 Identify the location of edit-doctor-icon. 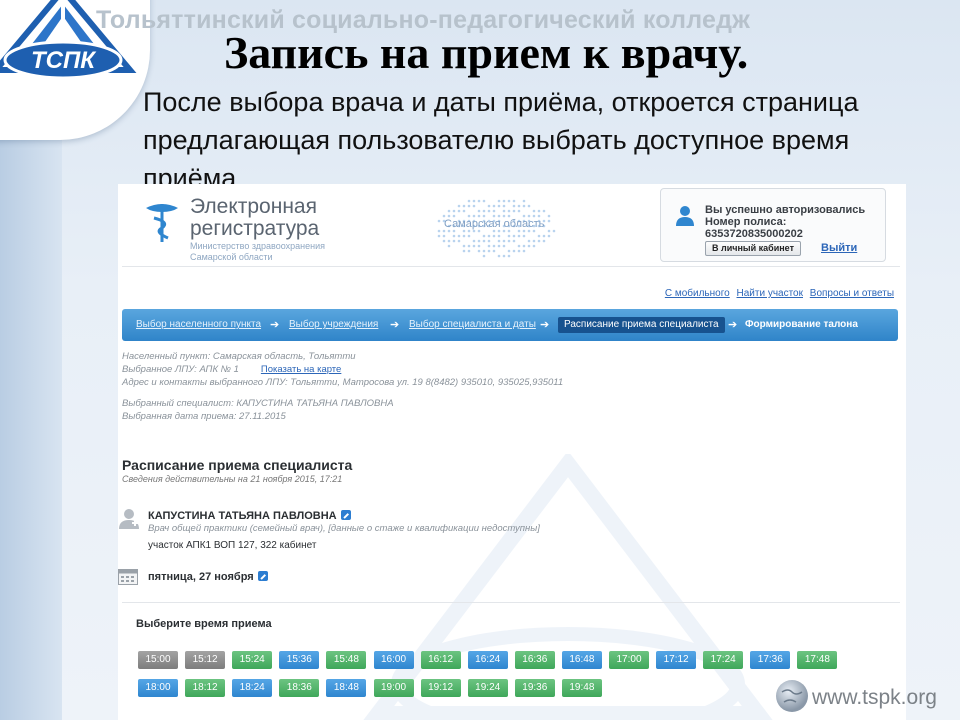
(345, 515).